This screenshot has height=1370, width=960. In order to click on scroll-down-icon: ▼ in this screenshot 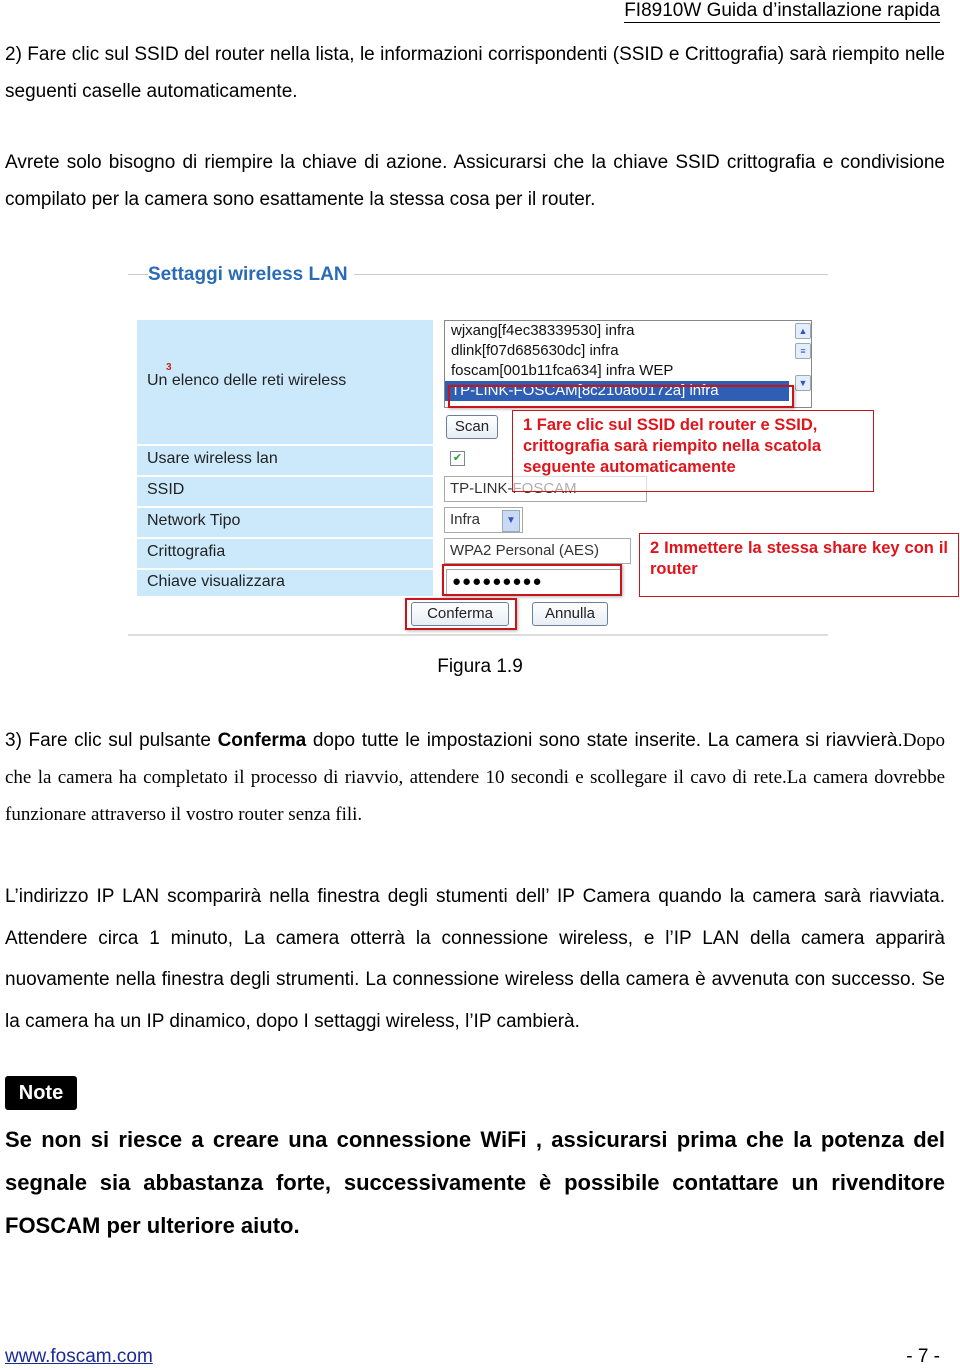, I will do `click(803, 383)`.